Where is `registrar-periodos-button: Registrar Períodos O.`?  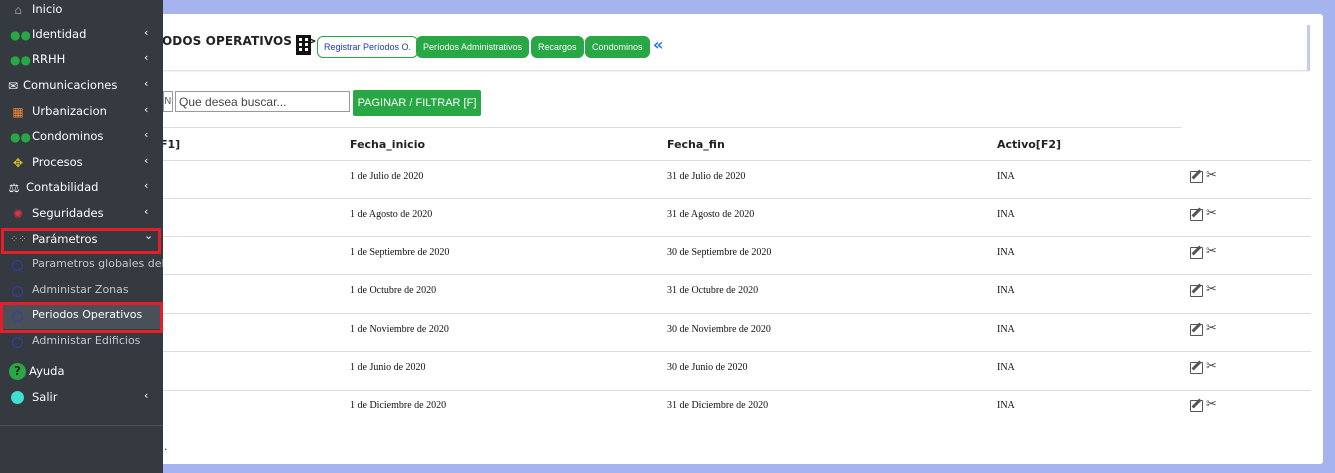
registrar-periodos-button: Registrar Períodos O. is located at coordinates (368, 47).